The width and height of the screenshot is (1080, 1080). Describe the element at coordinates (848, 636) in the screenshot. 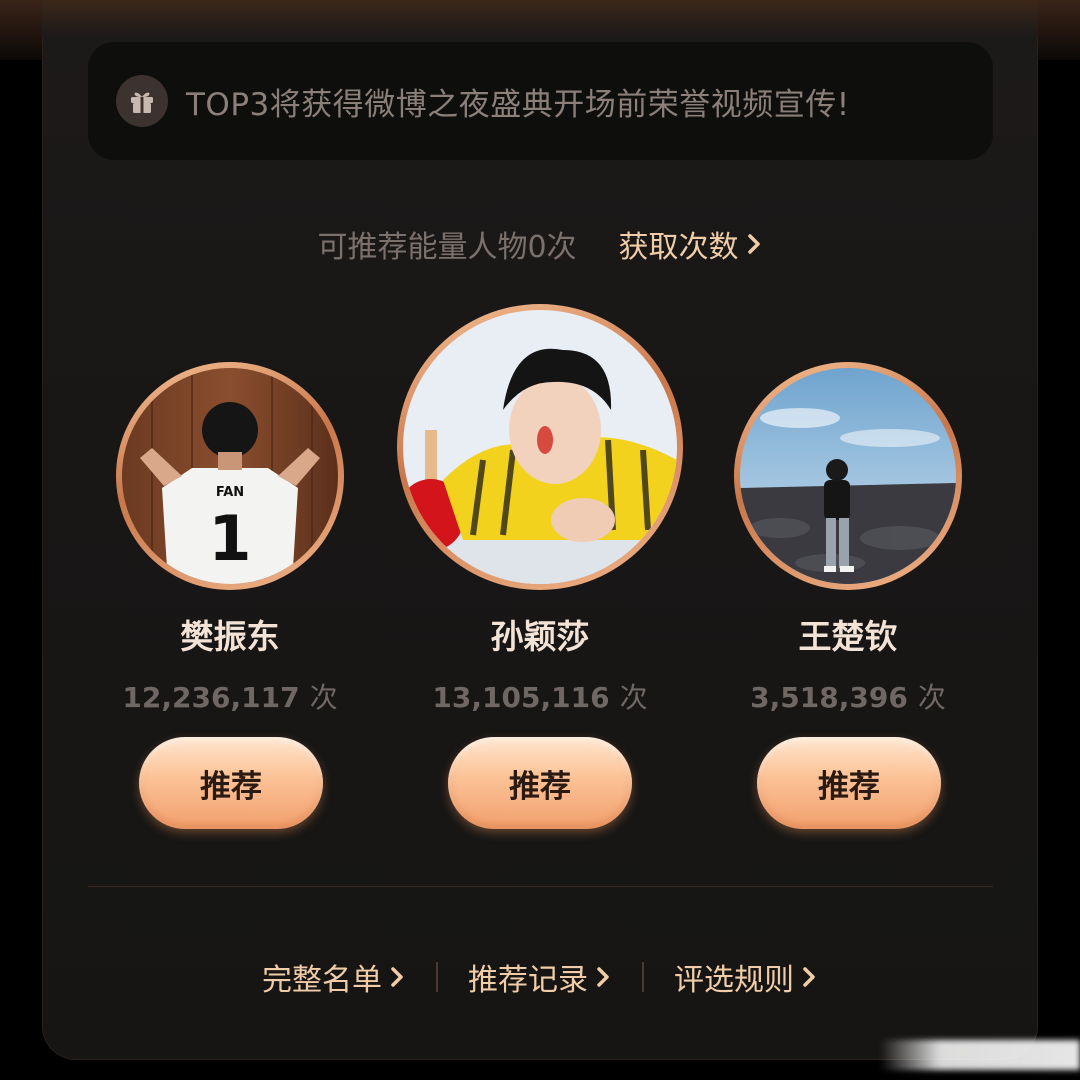

I see `candidate-name: 王楚钦` at that location.